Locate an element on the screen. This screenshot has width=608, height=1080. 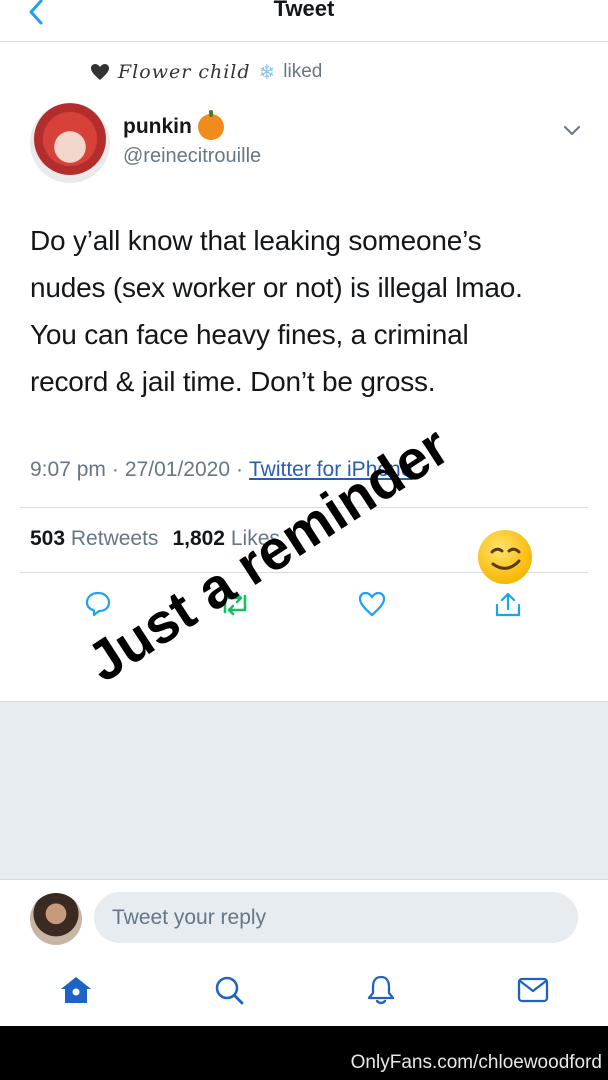
tab-messages is located at coordinates (533, 990).